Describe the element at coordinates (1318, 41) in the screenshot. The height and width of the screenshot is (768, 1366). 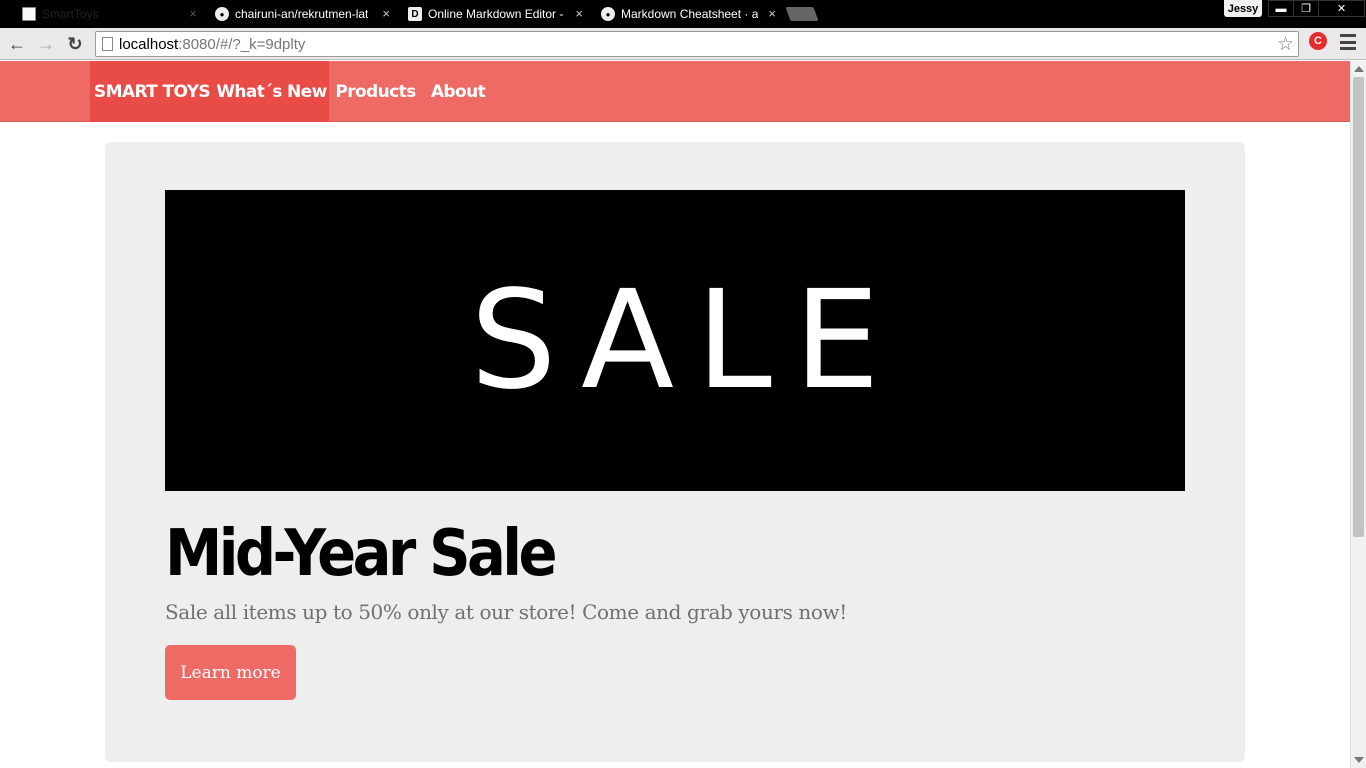
I see `extension-icon: C` at that location.